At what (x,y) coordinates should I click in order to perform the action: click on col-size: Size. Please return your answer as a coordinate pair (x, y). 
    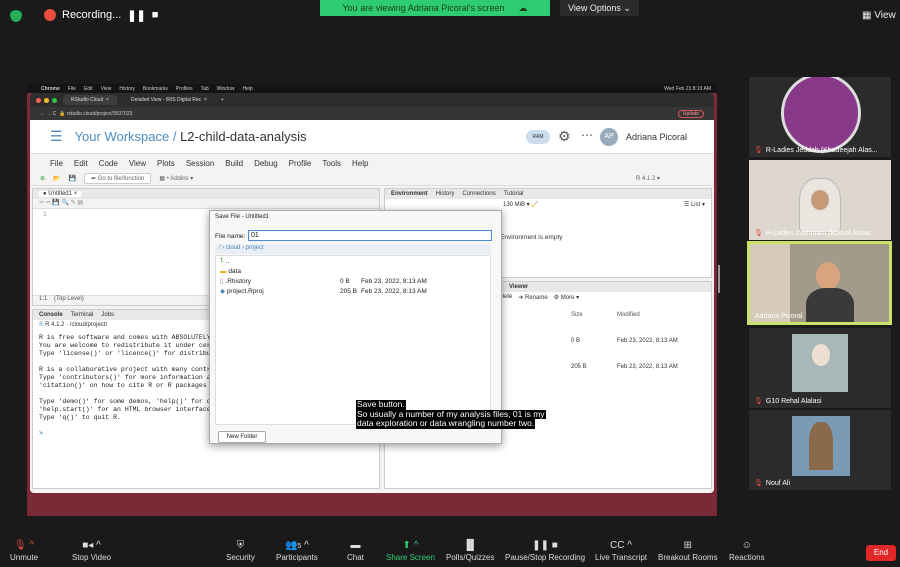
    Looking at the image, I should click on (577, 315).